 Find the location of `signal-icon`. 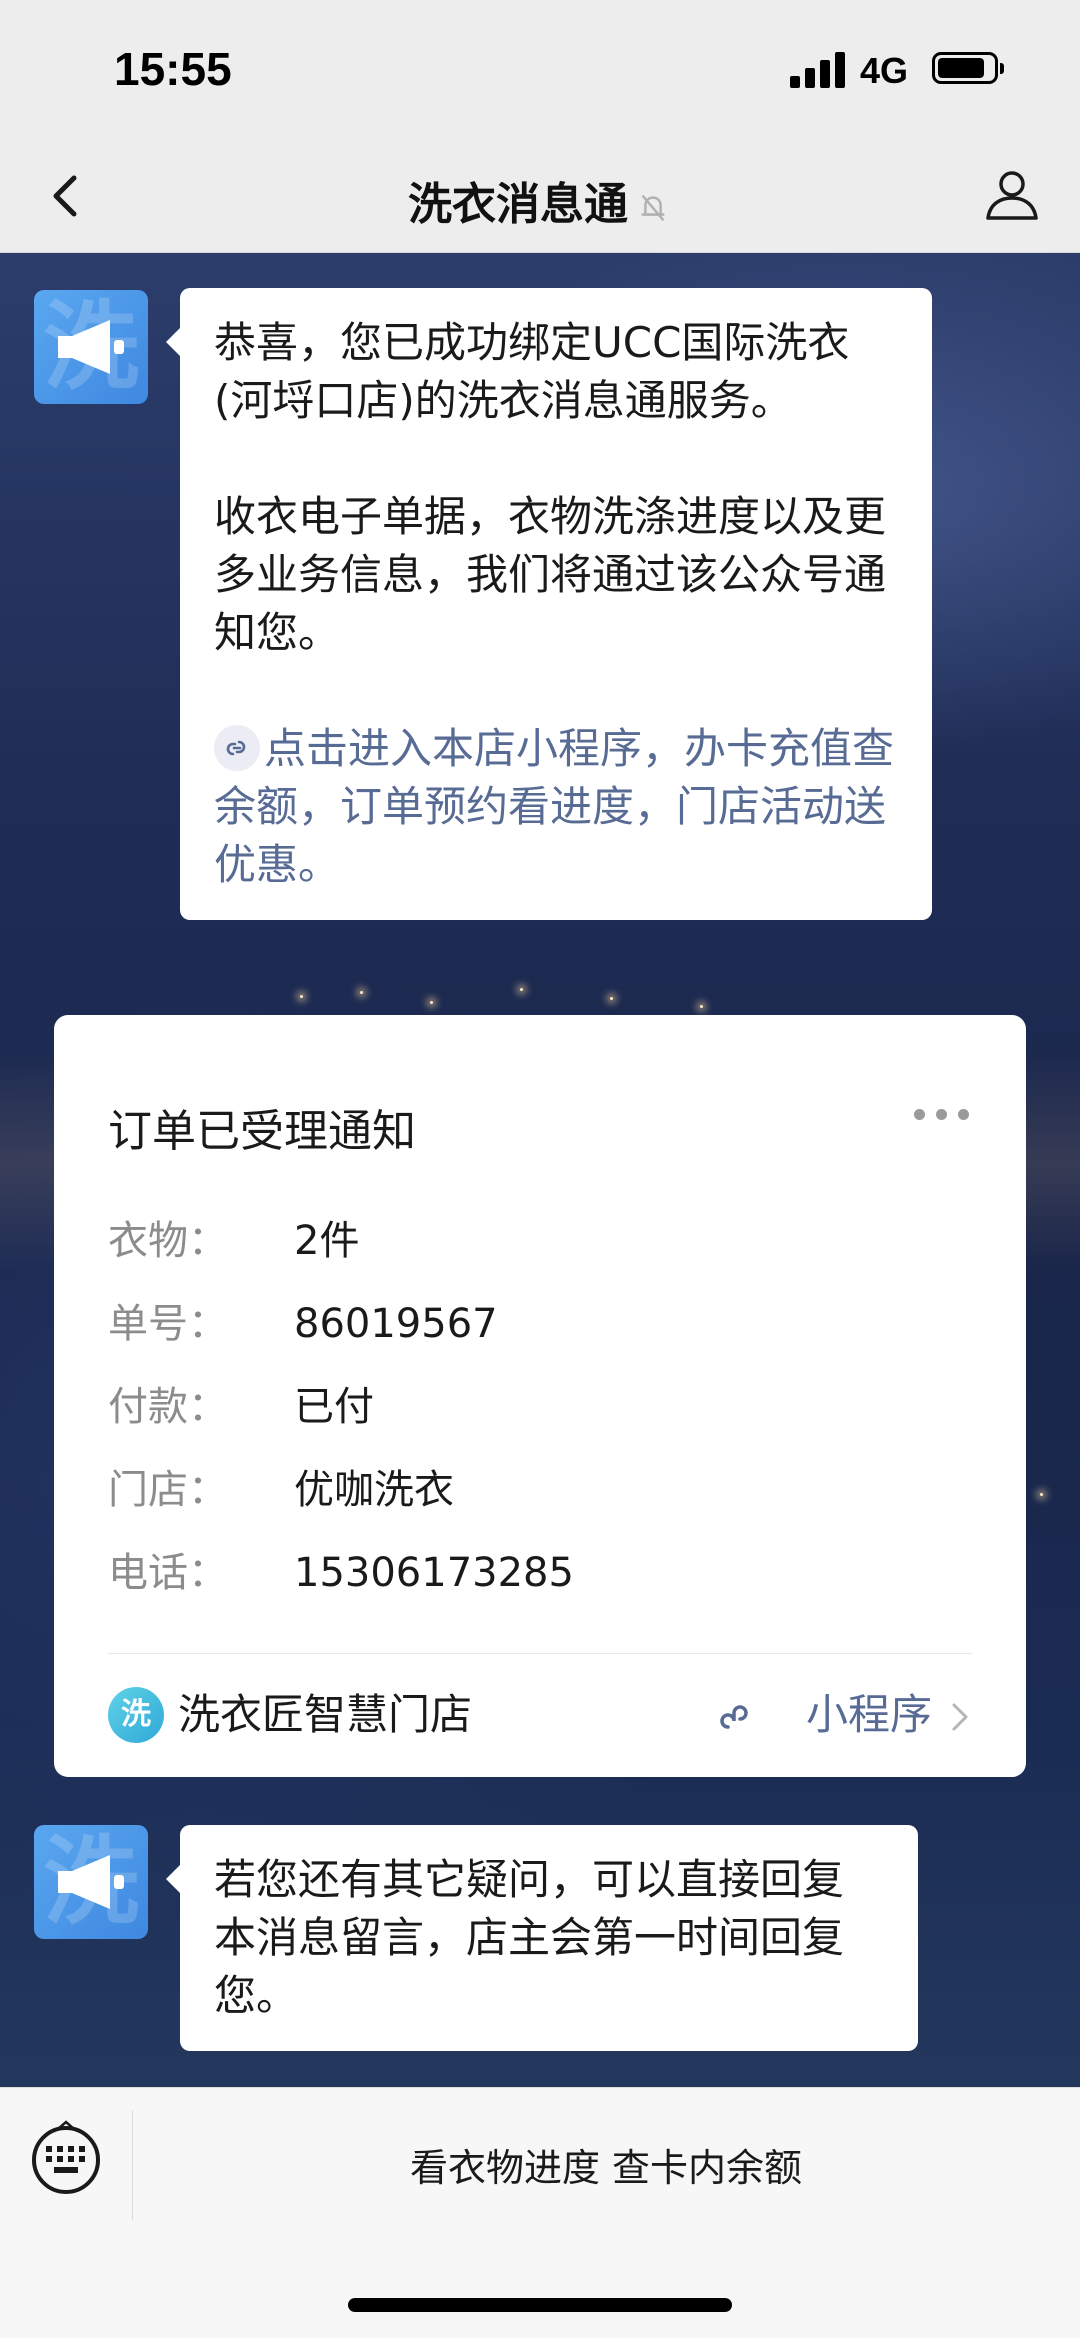

signal-icon is located at coordinates (818, 70).